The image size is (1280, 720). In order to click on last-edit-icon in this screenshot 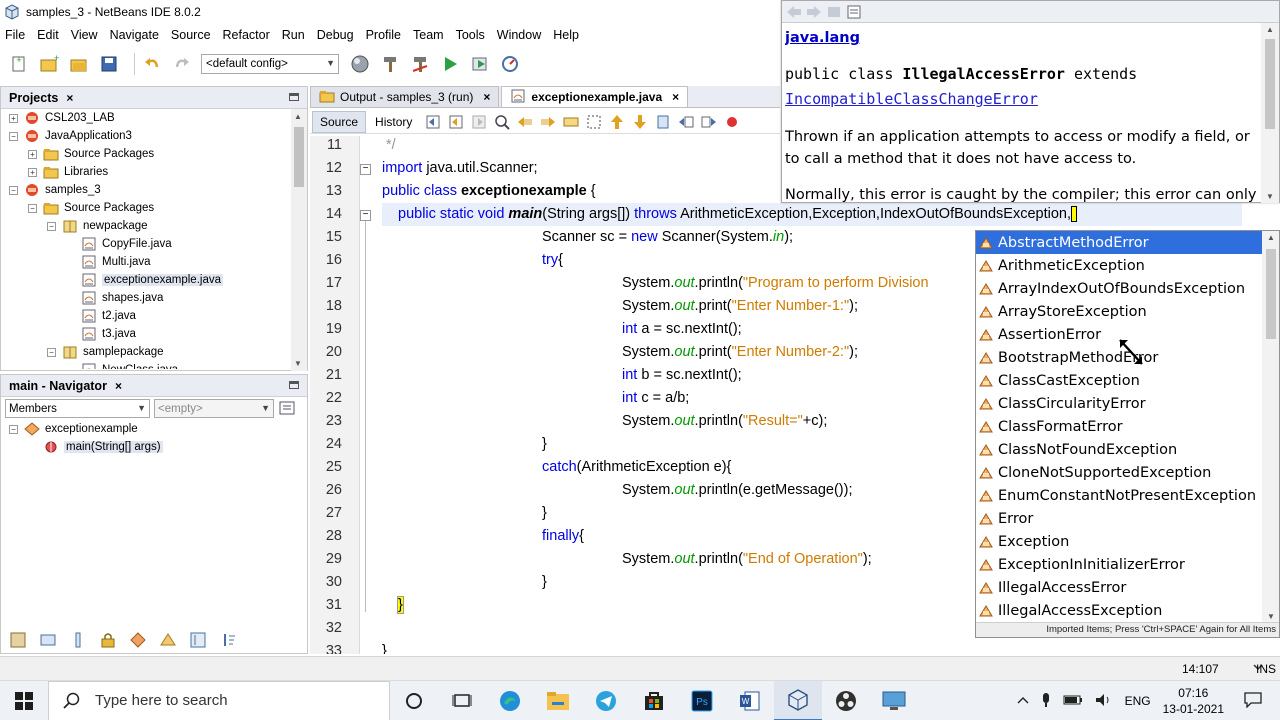, I will do `click(433, 122)`.